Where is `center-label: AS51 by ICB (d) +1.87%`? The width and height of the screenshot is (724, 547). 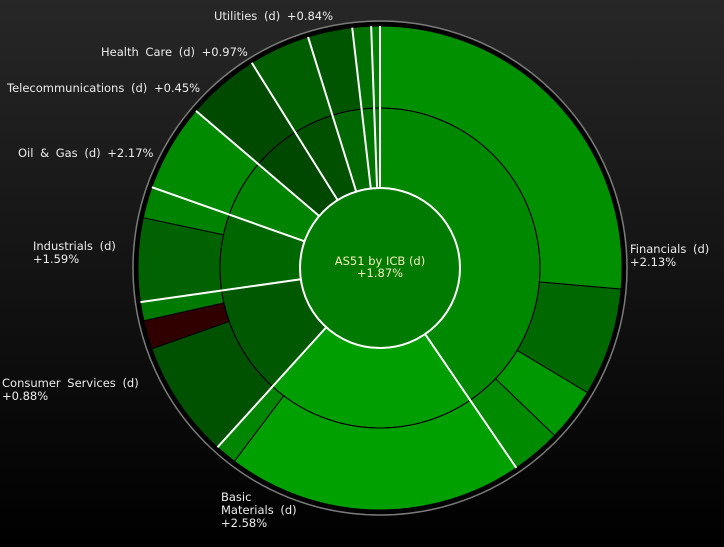 center-label: AS51 by ICB (d) +1.87% is located at coordinates (380, 267).